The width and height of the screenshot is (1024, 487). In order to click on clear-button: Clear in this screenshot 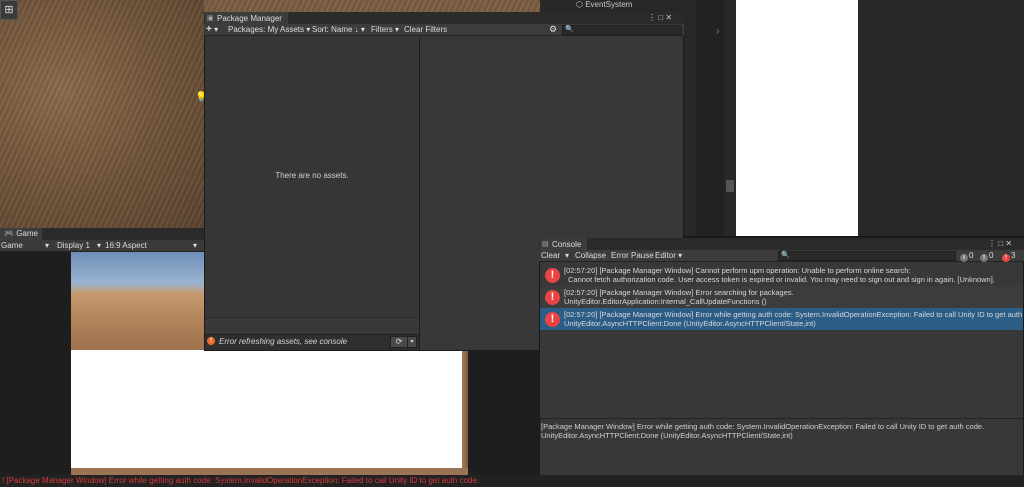, I will do `click(550, 256)`.